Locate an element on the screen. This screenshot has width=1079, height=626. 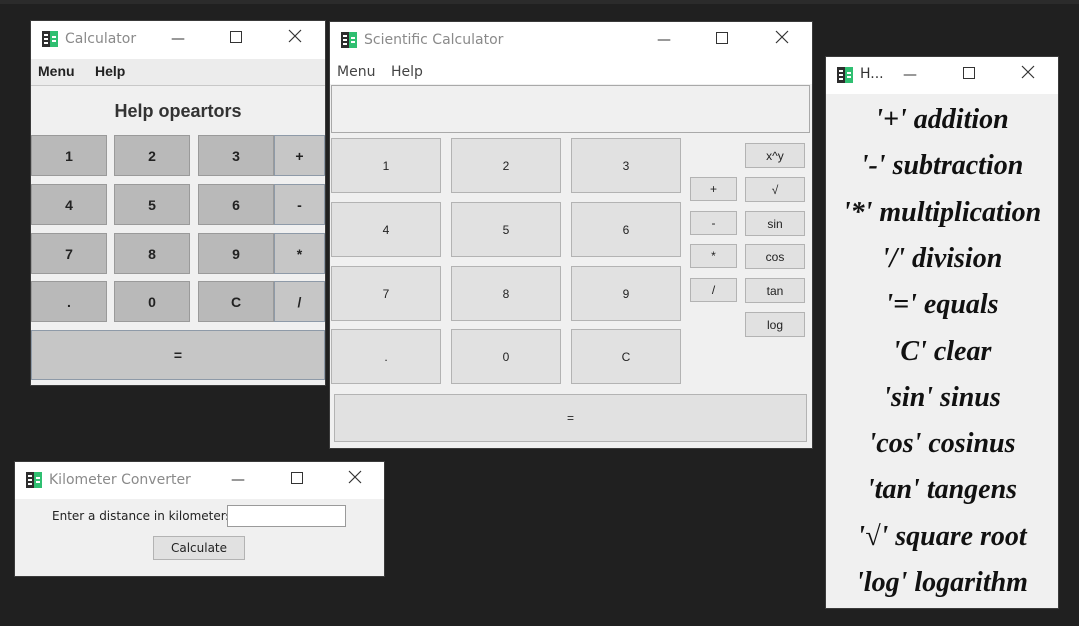
help-line: 'C' clear is located at coordinates (942, 351).